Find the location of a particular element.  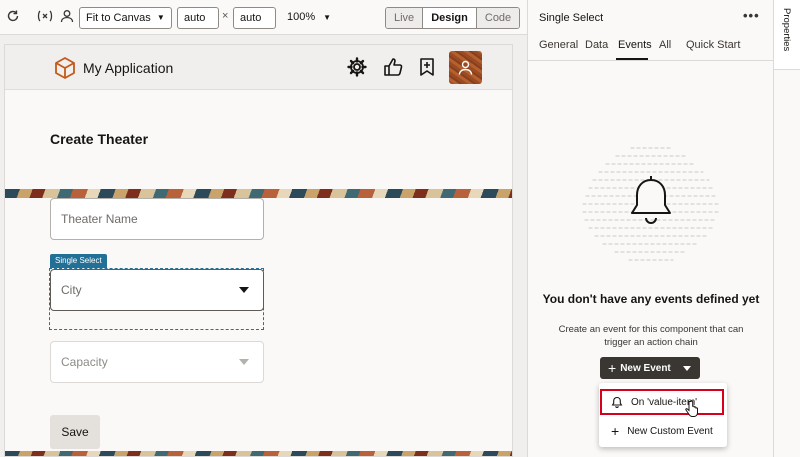

thumbs-up-icon is located at coordinates (393, 67).